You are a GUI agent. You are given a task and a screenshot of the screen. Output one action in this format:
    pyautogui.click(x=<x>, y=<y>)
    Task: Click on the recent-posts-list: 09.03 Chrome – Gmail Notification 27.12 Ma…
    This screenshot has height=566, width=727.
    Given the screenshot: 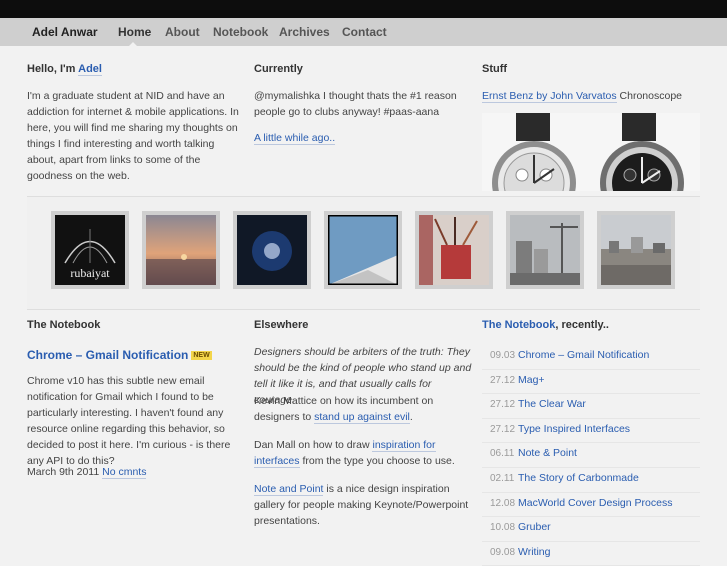 What is the action you would take?
    pyautogui.click(x=591, y=455)
    